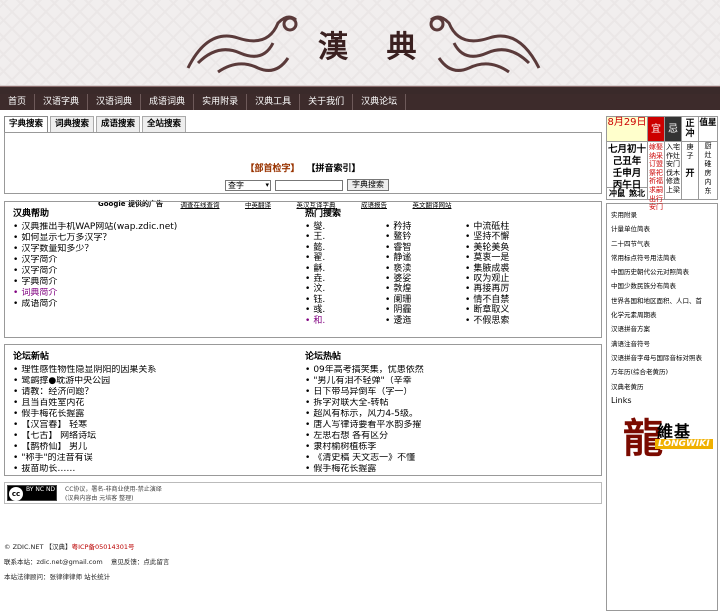 This screenshot has height=611, width=720. I want to click on hot-idiom: • 断章取义, so click(505, 310).